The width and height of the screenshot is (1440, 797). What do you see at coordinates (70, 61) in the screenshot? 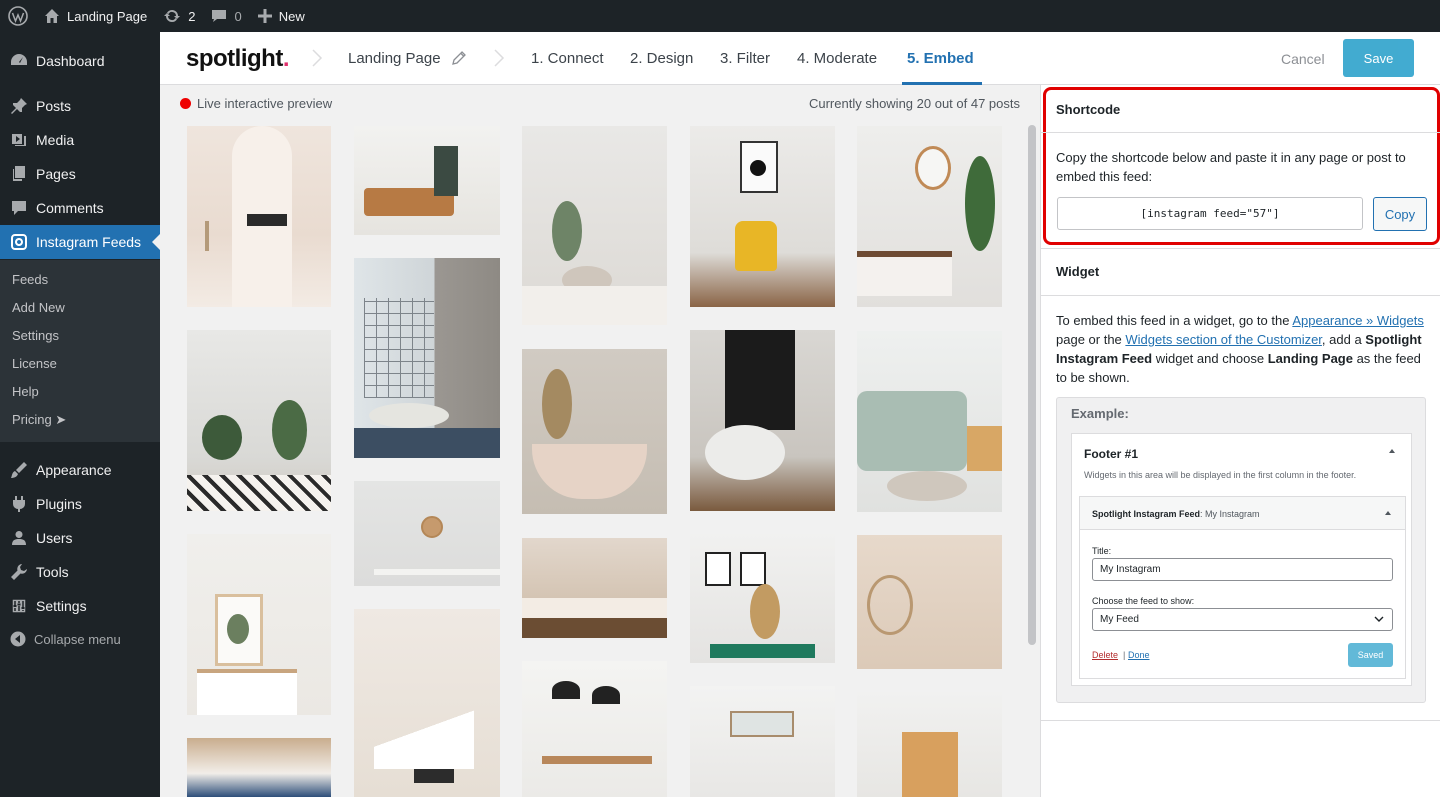
I see `sidebar-item-label: Dashboard` at bounding box center [70, 61].